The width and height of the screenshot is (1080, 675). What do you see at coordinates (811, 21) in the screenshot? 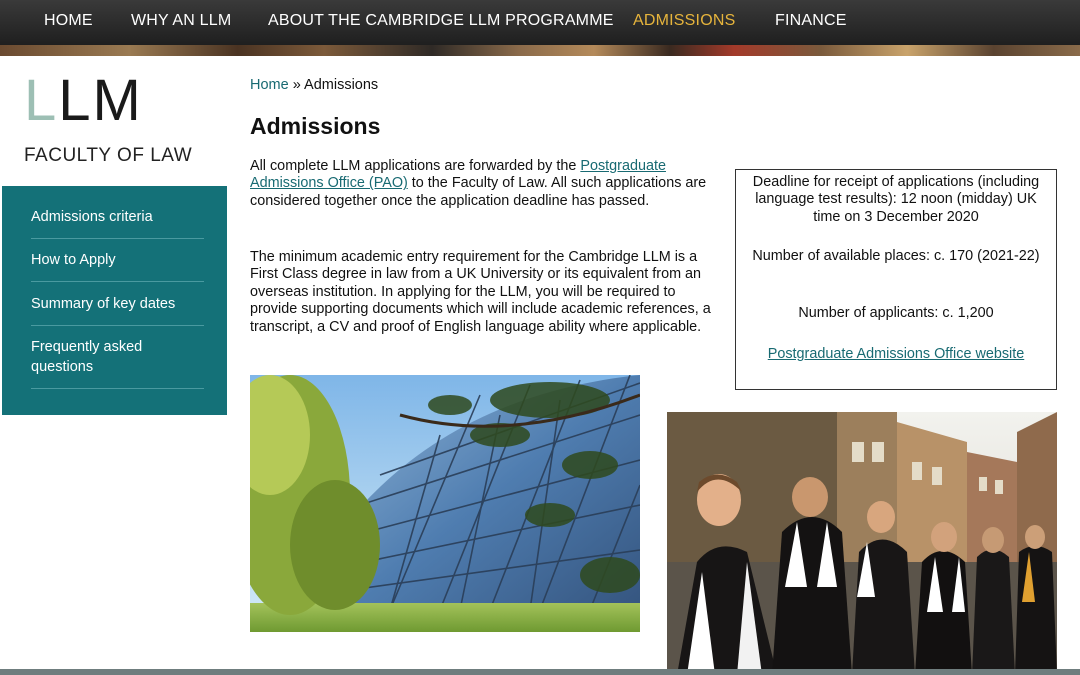
I see `nav-finance: FINANCE` at bounding box center [811, 21].